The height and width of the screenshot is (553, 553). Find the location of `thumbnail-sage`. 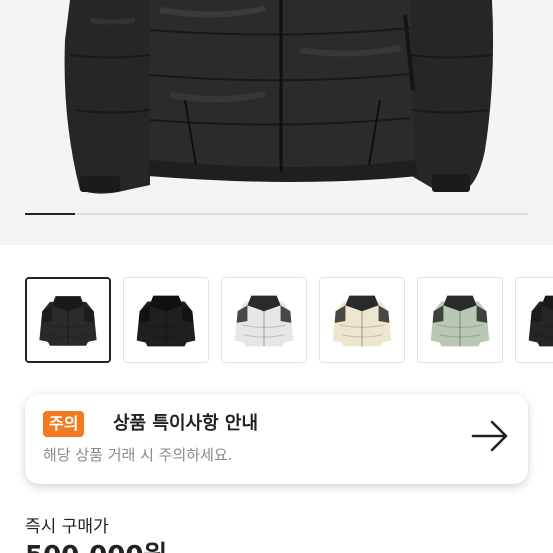

thumbnail-sage is located at coordinates (460, 320).